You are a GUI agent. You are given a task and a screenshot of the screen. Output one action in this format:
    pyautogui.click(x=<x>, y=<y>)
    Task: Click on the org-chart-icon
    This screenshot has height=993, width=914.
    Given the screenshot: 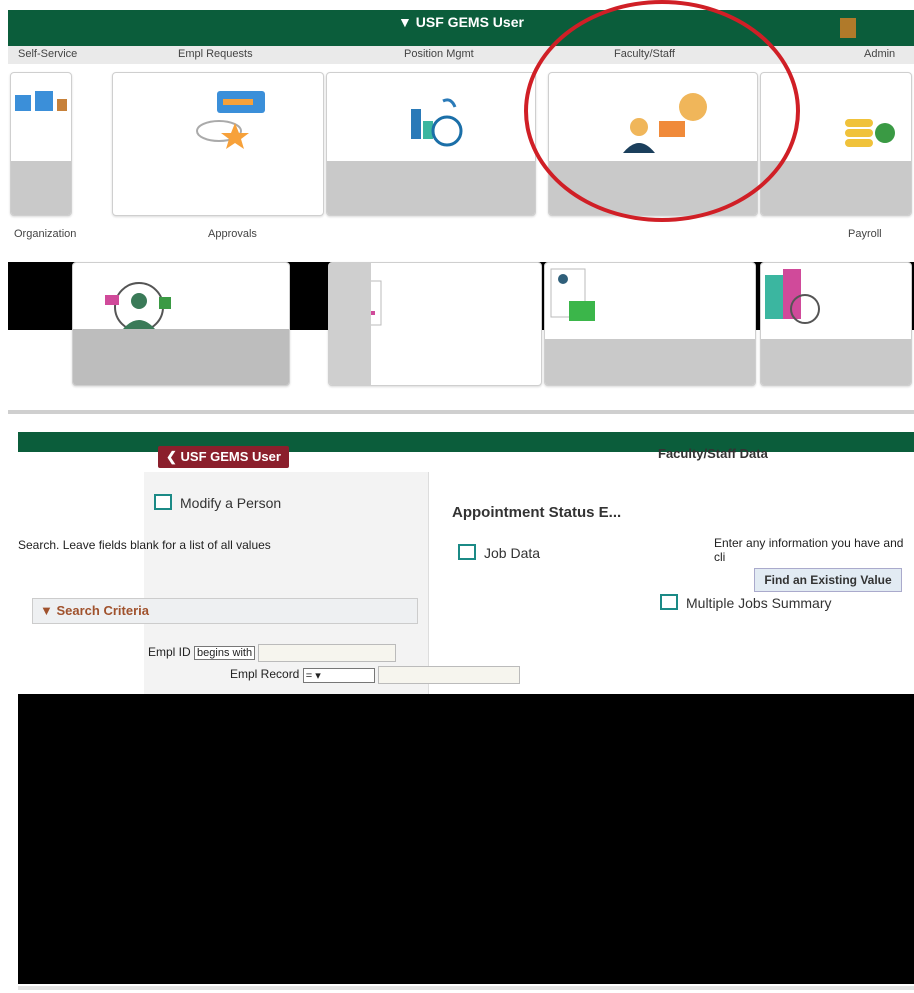 What is the action you would take?
    pyautogui.click(x=437, y=122)
    